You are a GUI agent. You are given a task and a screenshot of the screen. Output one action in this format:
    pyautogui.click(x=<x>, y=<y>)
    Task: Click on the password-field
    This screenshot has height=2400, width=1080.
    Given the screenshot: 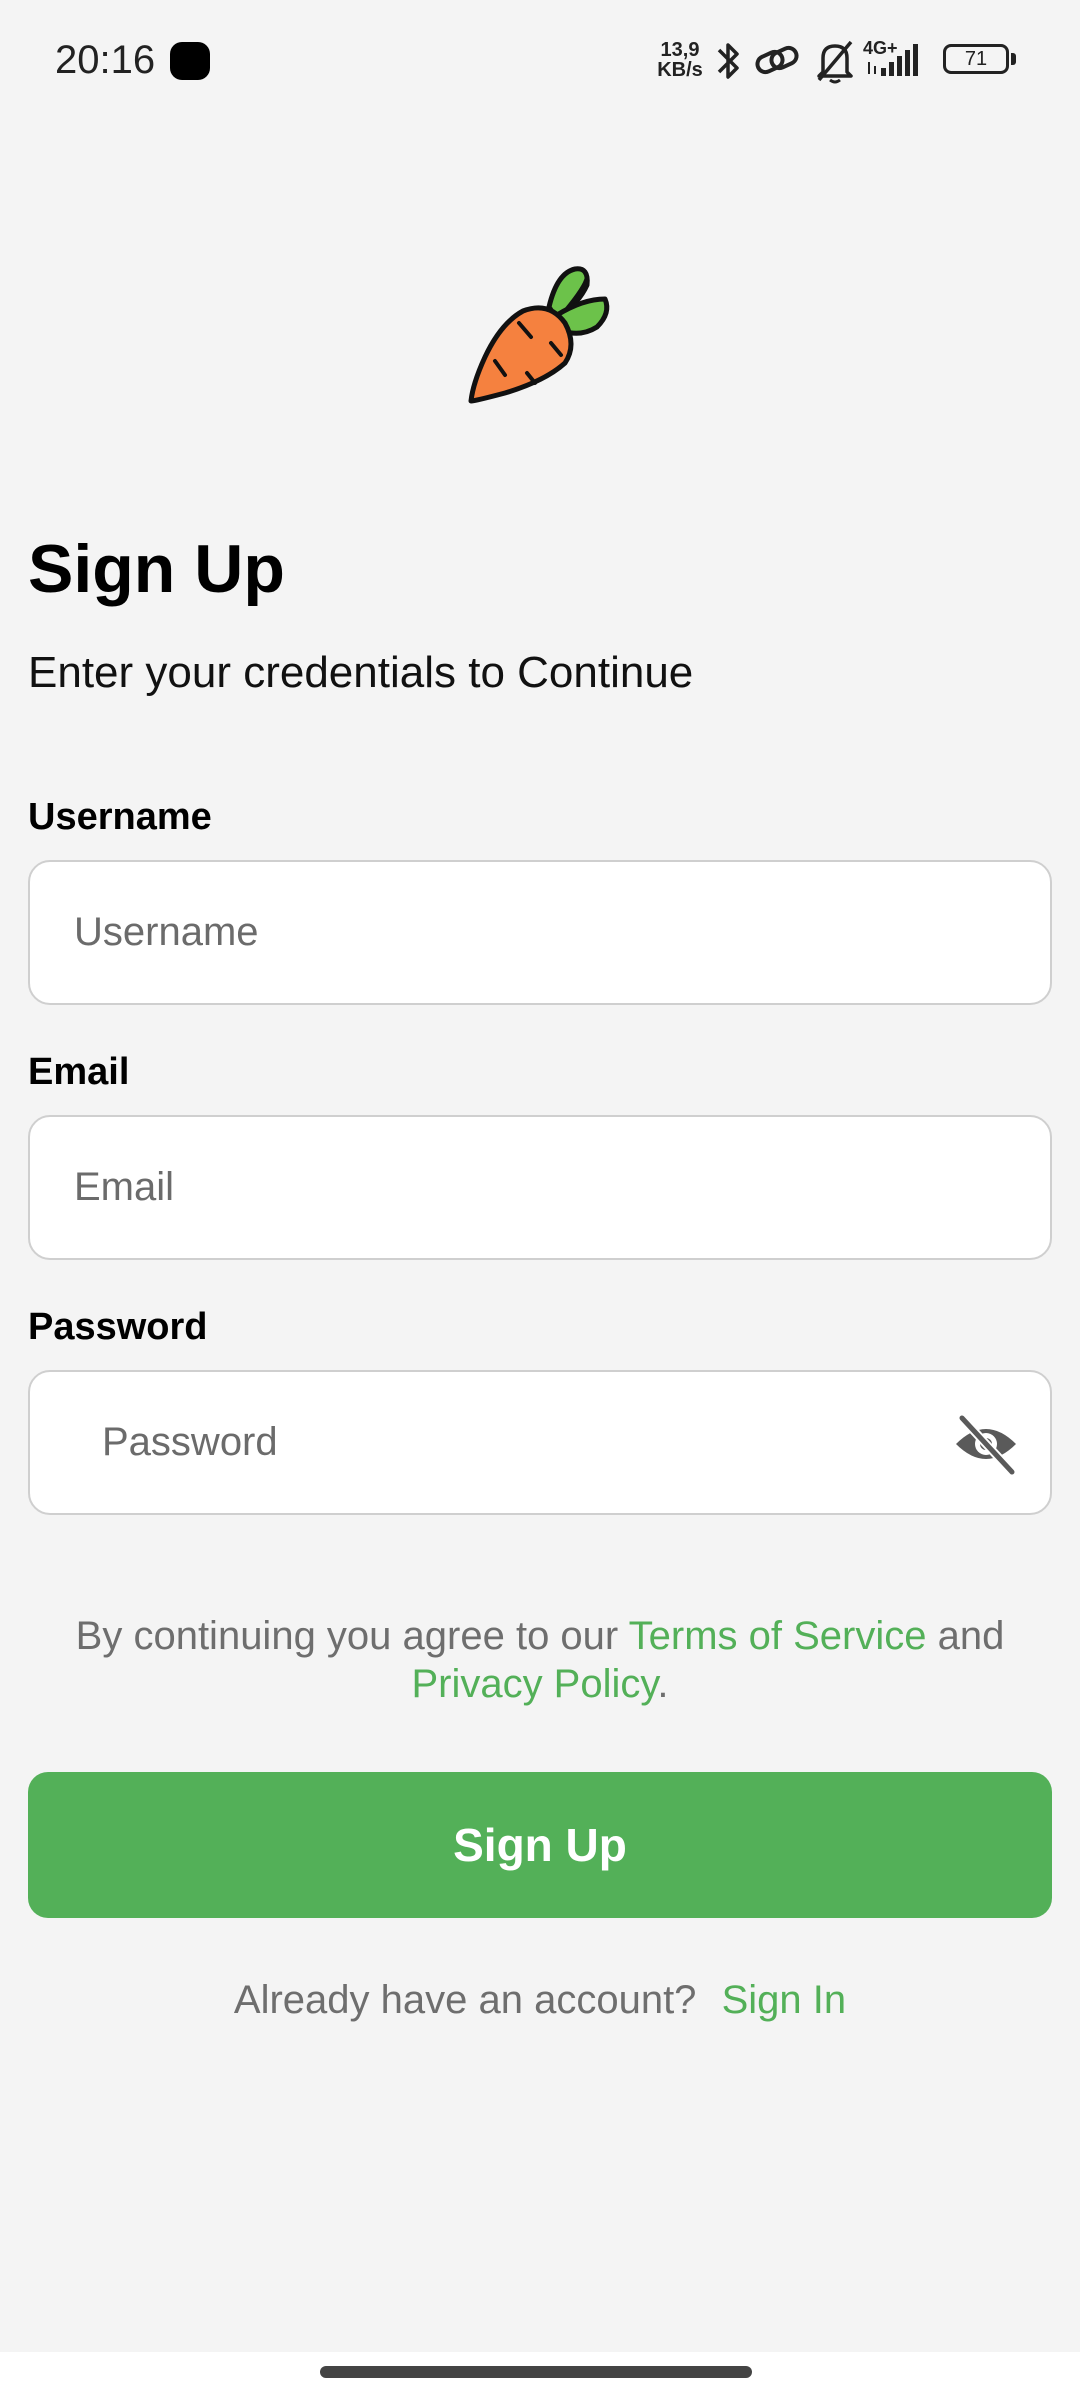 What is the action you would take?
    pyautogui.click(x=540, y=1442)
    